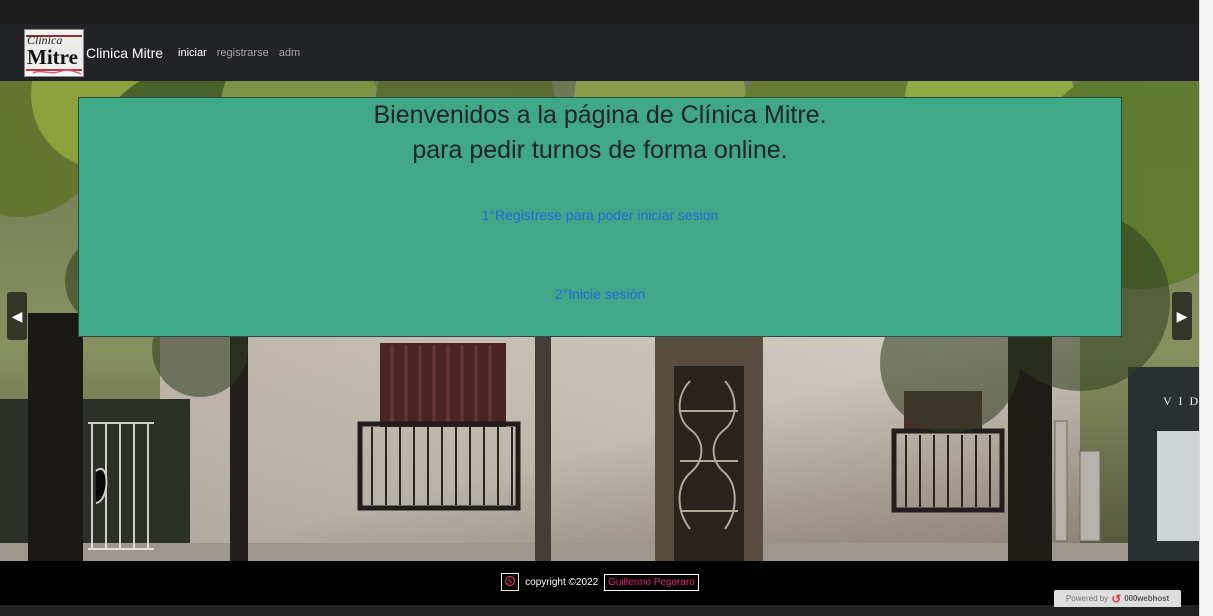  I want to click on chevron-left-icon: ◀, so click(17, 315).